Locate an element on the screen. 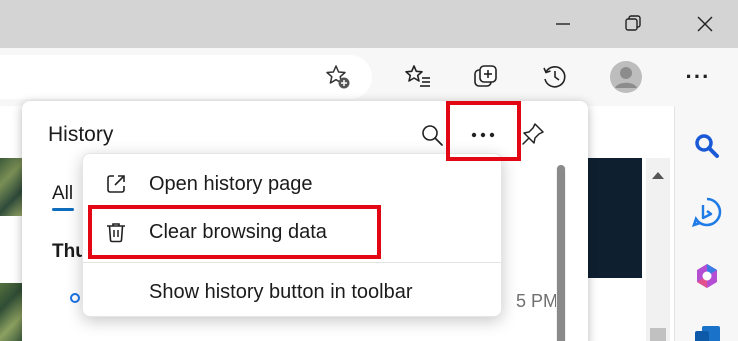 The image size is (738, 341). scrollbar-thumb is located at coordinates (658, 334).